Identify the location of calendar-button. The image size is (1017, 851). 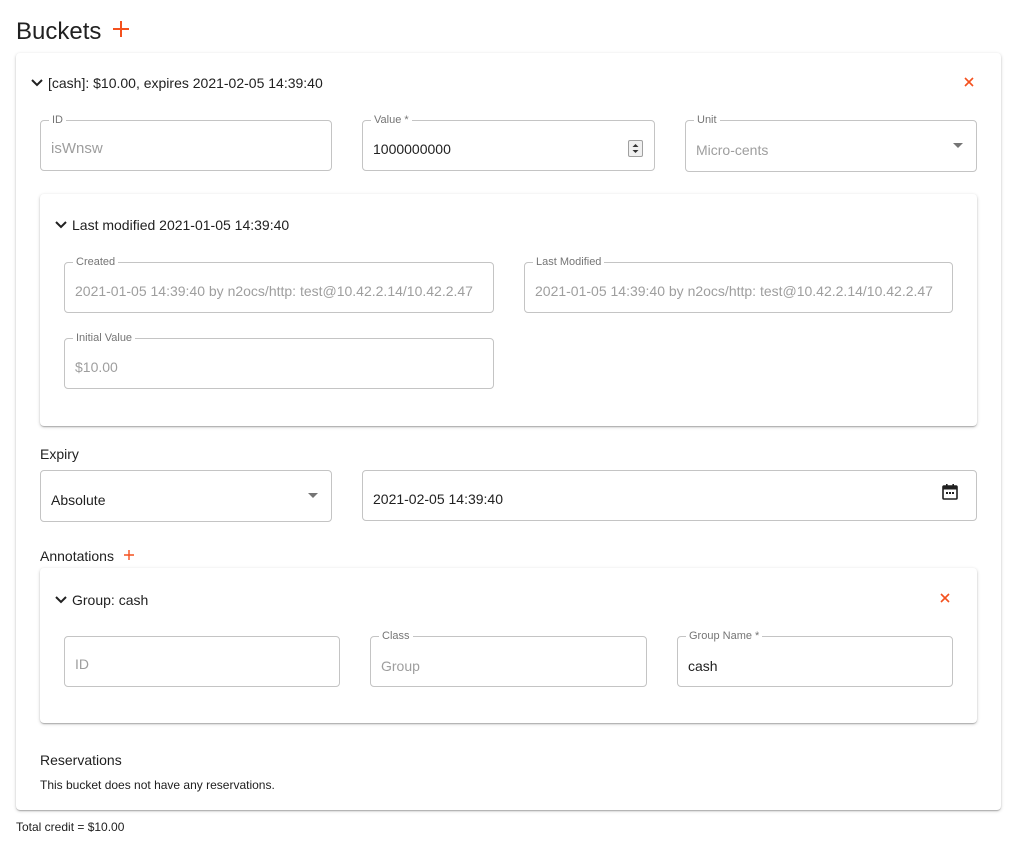
(950, 492).